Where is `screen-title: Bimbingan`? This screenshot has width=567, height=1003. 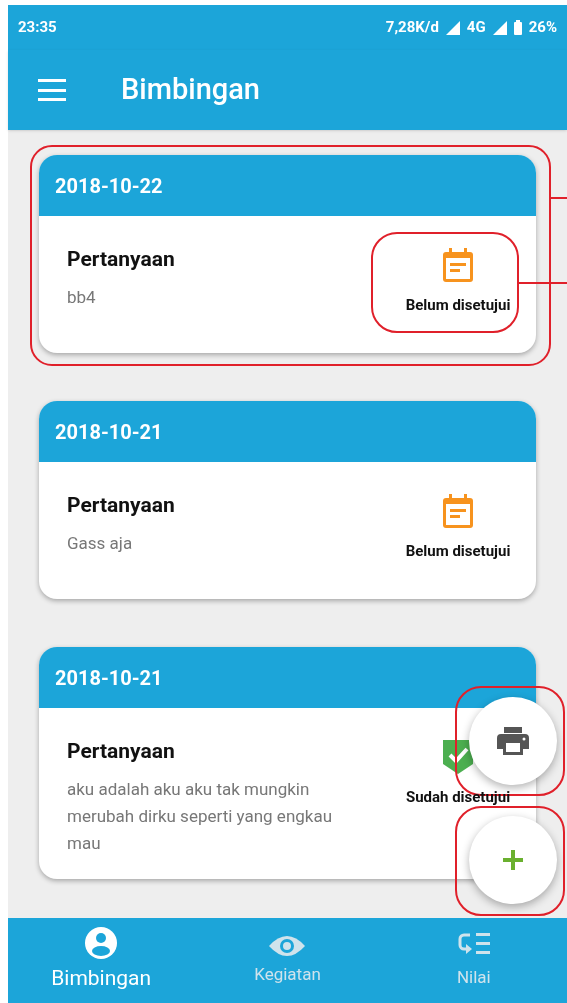
screen-title: Bimbingan is located at coordinates (190, 90).